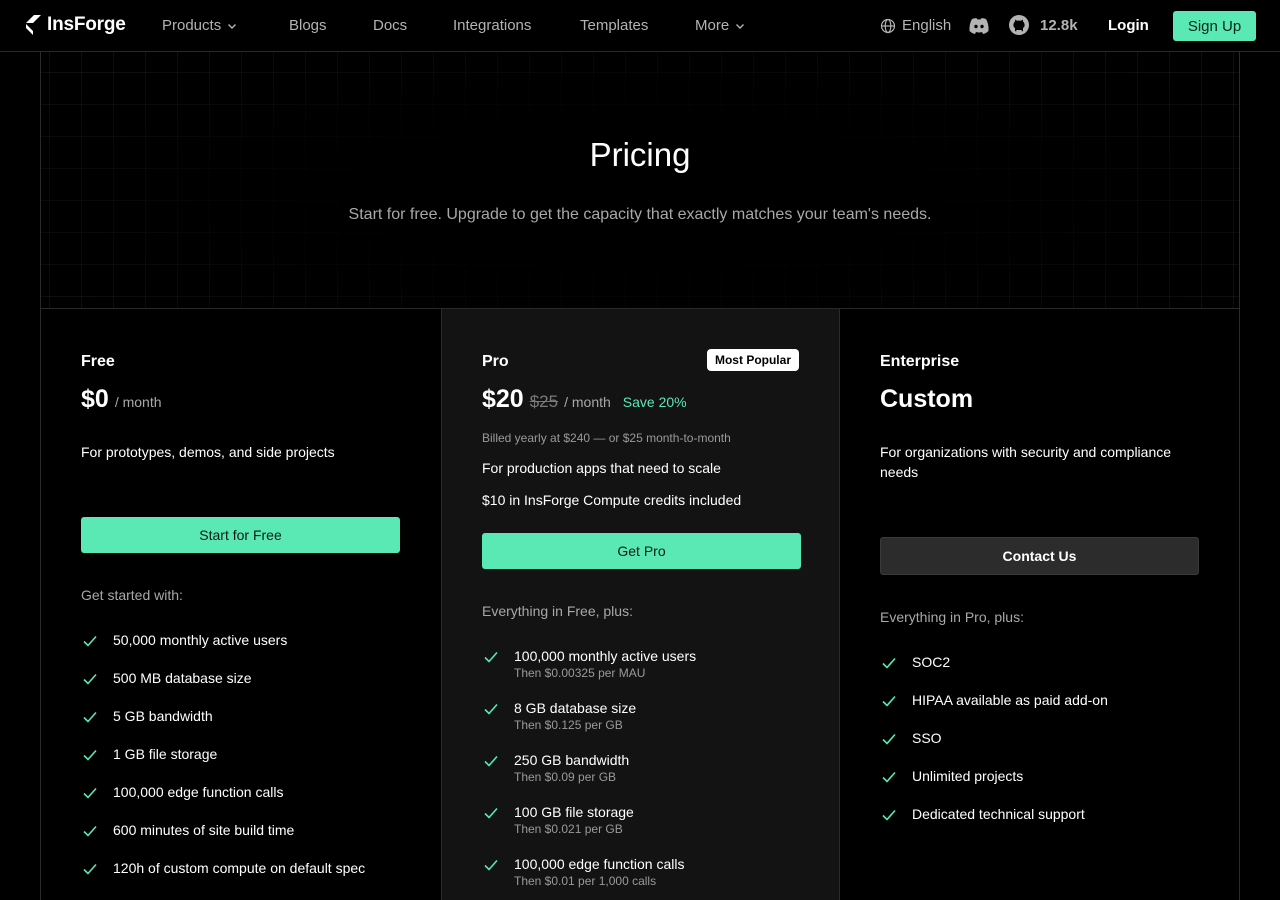 The width and height of the screenshot is (1280, 900). What do you see at coordinates (927, 399) in the screenshot?
I see `plan-price: Custom` at bounding box center [927, 399].